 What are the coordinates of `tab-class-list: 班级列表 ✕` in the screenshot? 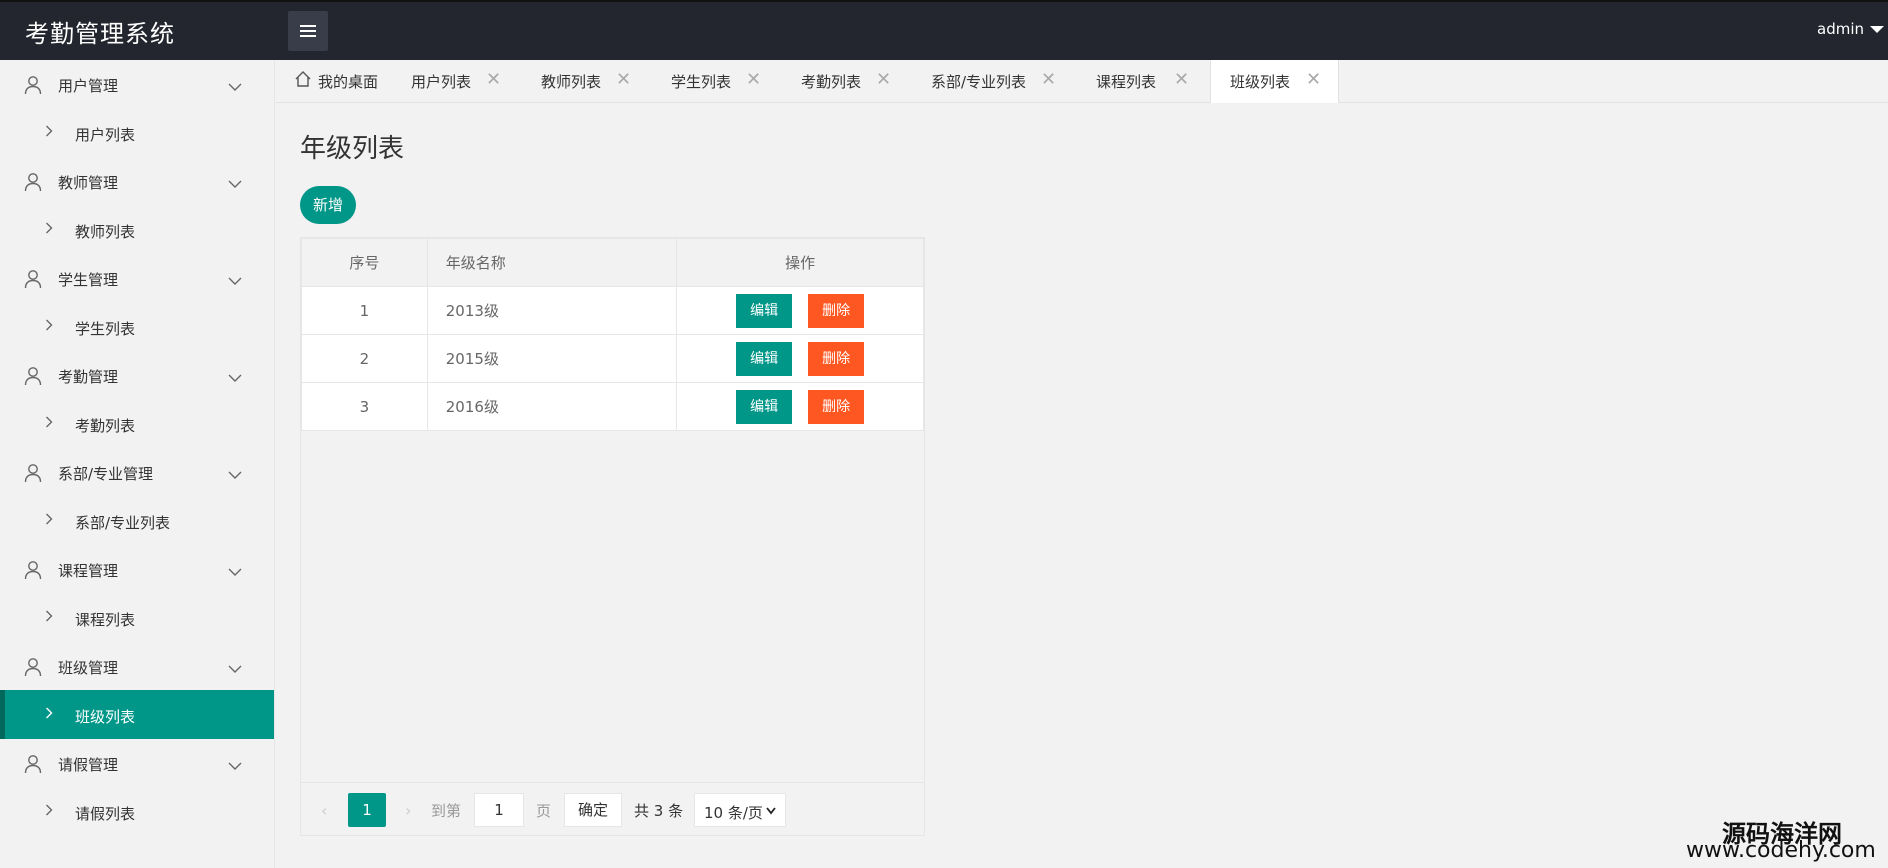 It's located at (1274, 81).